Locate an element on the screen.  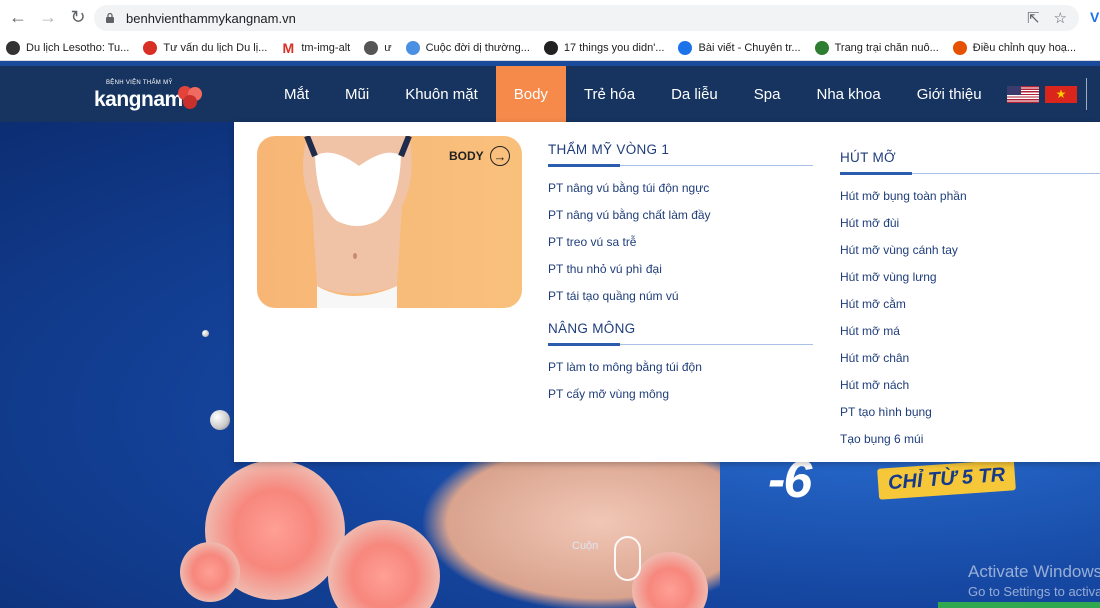
vietnam-flag-icon: ★ is located at coordinates (1061, 94).